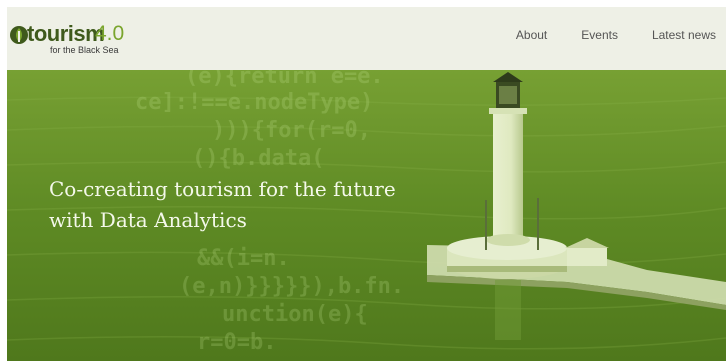 The image size is (726, 361). I want to click on nav-about-link: About, so click(531, 35).